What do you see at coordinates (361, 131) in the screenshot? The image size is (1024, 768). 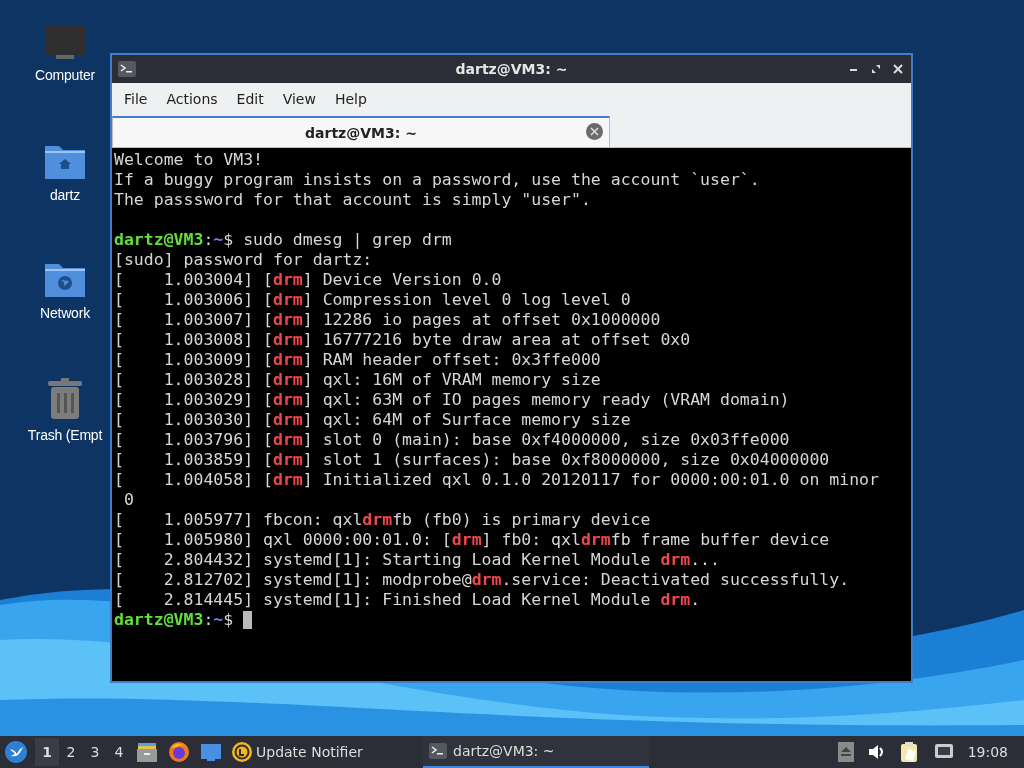 I see `terminal-tab: dartz@VM3: ~` at bounding box center [361, 131].